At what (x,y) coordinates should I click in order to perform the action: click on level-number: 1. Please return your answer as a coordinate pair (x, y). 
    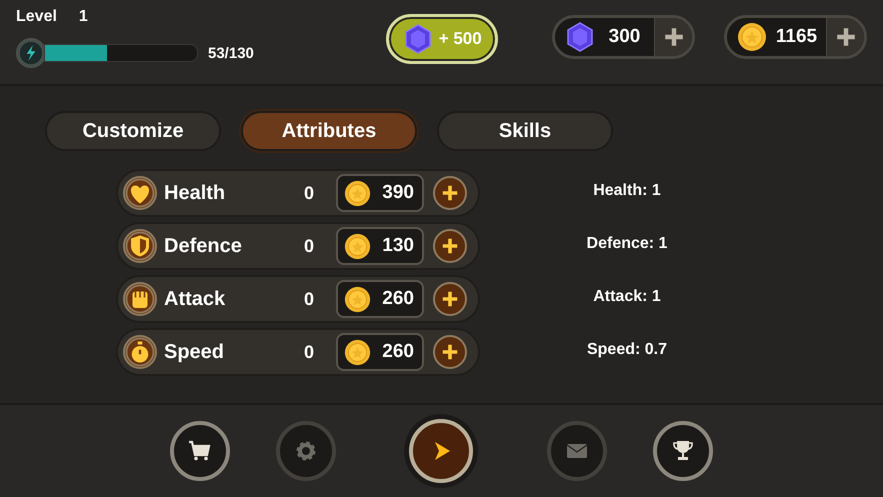
    Looking at the image, I should click on (83, 17).